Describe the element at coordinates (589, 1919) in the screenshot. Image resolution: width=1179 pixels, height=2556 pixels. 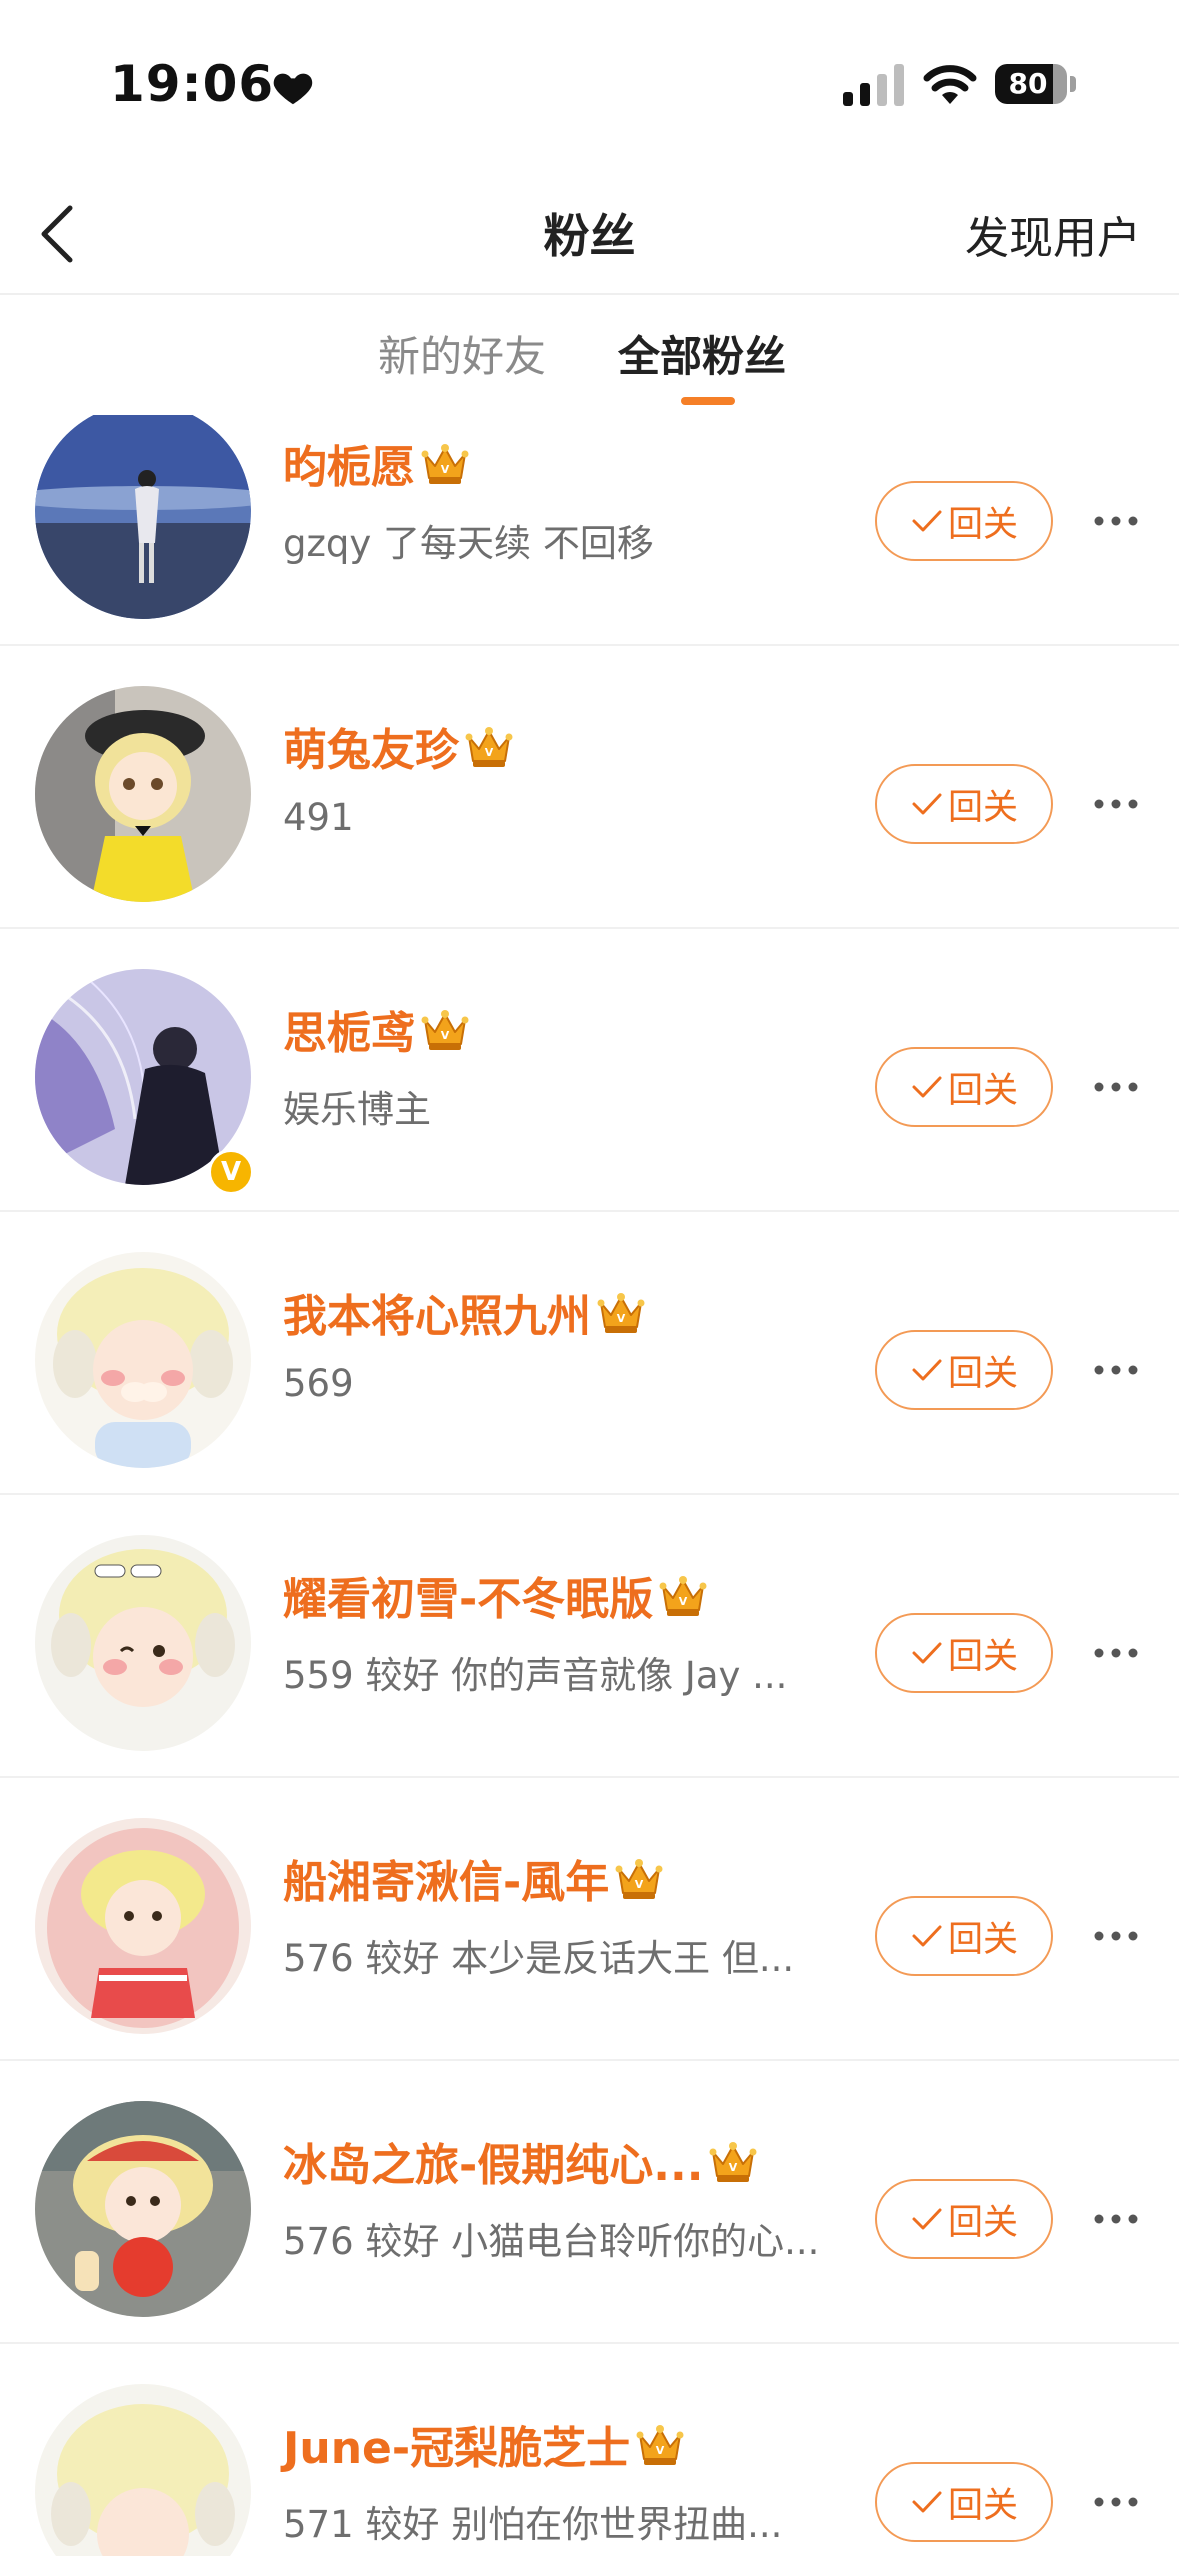
I see `fan-row: 船湘寄湫信-風年 V 576 较好 本少是反话大王 但... 回关` at that location.